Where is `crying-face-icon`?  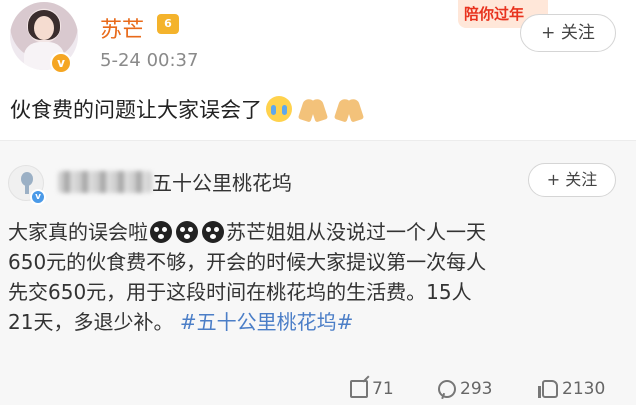
crying-face-icon is located at coordinates (279, 109).